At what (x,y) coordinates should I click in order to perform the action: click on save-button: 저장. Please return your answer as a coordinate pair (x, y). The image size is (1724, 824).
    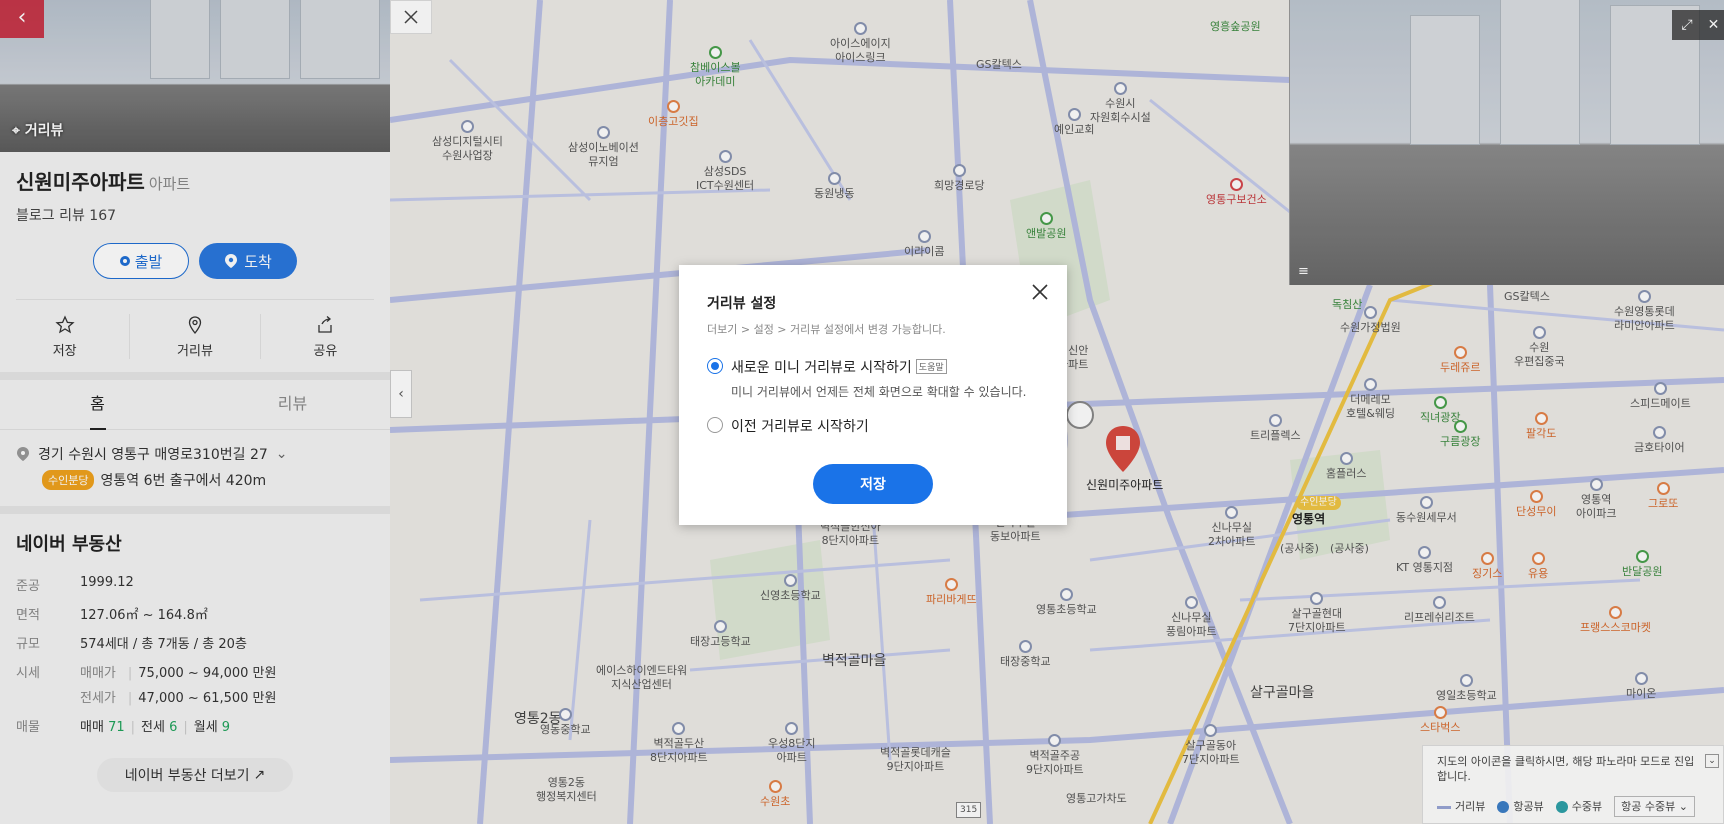
    Looking at the image, I should click on (873, 484).